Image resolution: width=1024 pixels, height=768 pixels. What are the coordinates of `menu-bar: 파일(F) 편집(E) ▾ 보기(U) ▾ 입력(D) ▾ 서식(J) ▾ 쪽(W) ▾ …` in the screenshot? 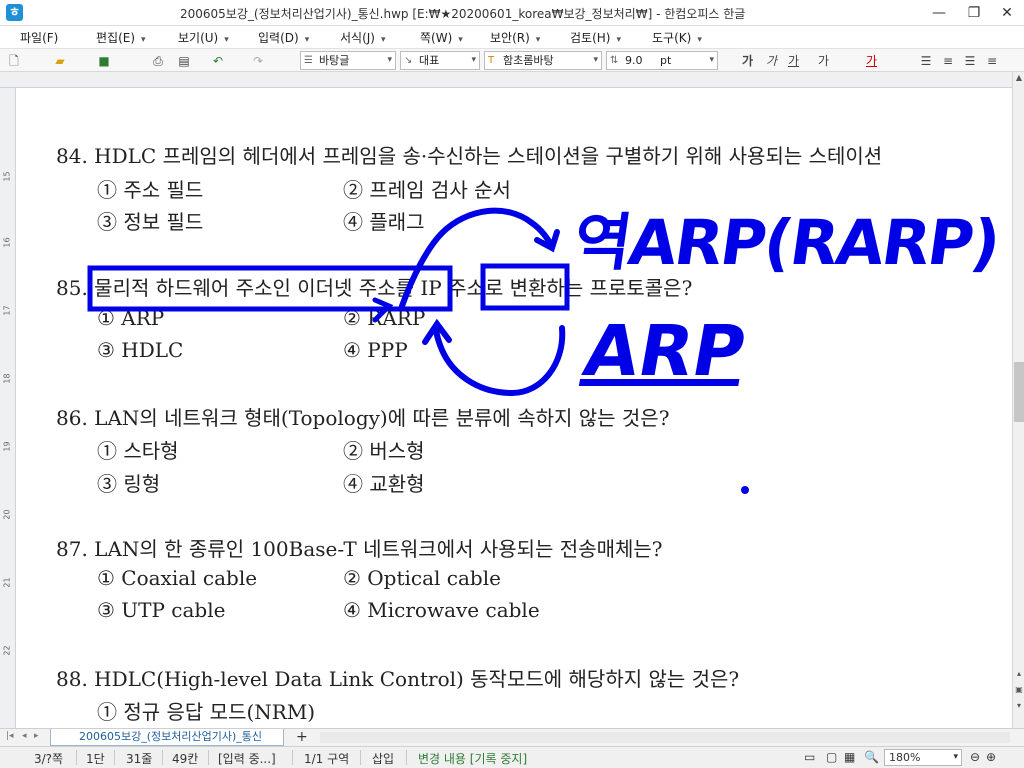 It's located at (512, 48).